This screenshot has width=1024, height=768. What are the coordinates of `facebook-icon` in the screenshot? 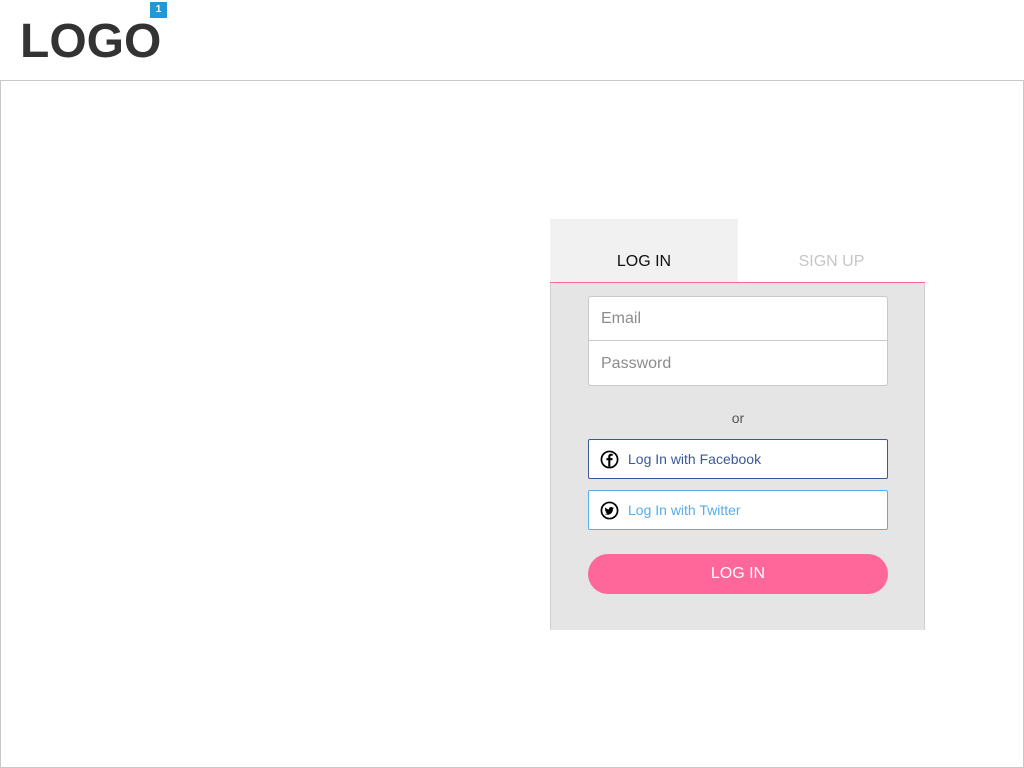 It's located at (609, 459).